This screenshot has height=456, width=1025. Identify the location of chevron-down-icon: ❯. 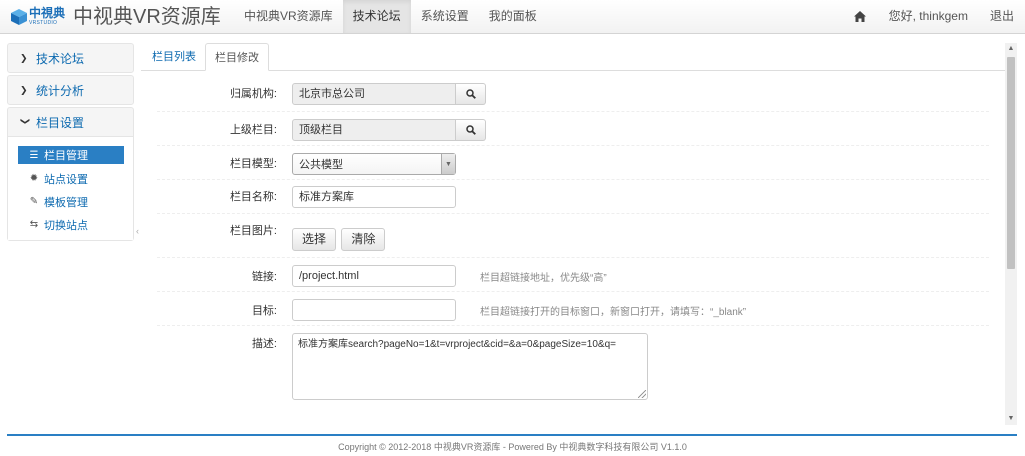
(25, 121).